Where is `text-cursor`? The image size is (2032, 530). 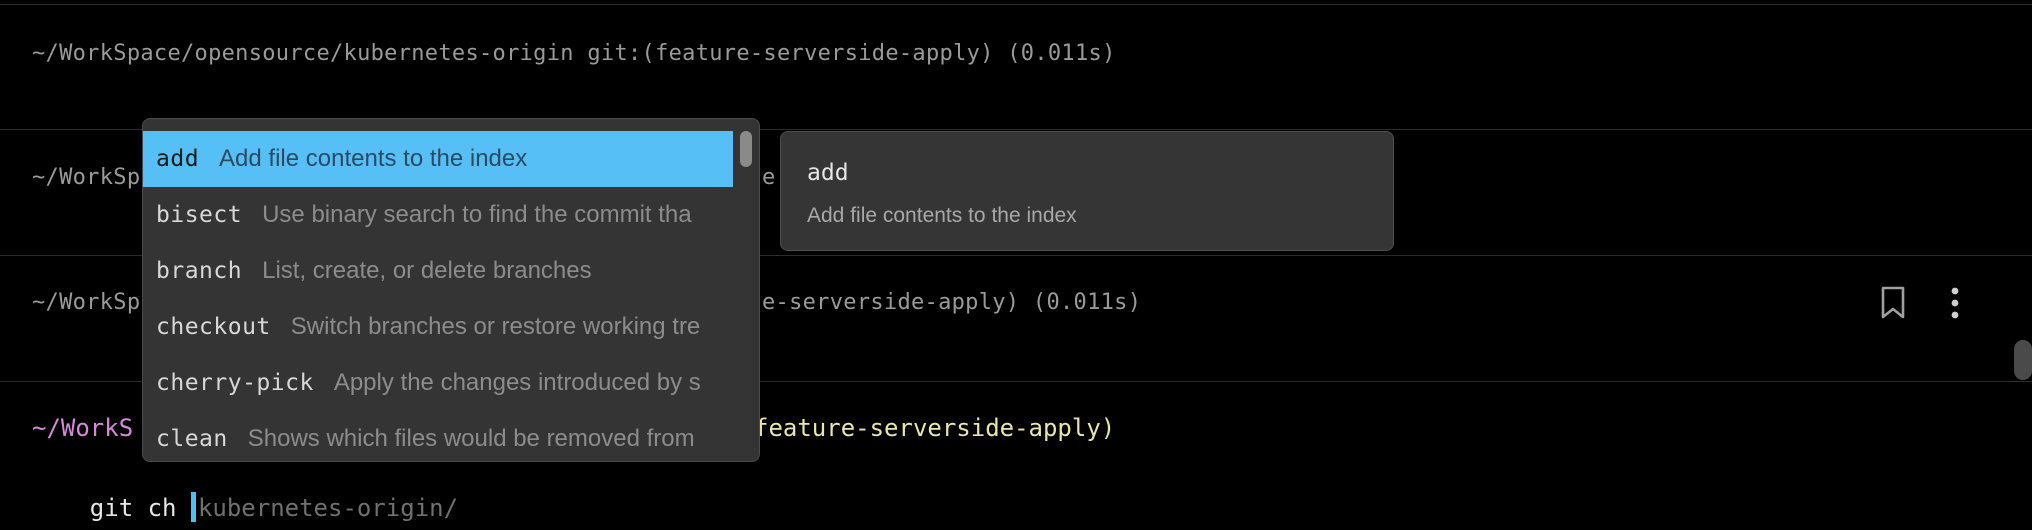 text-cursor is located at coordinates (193, 507).